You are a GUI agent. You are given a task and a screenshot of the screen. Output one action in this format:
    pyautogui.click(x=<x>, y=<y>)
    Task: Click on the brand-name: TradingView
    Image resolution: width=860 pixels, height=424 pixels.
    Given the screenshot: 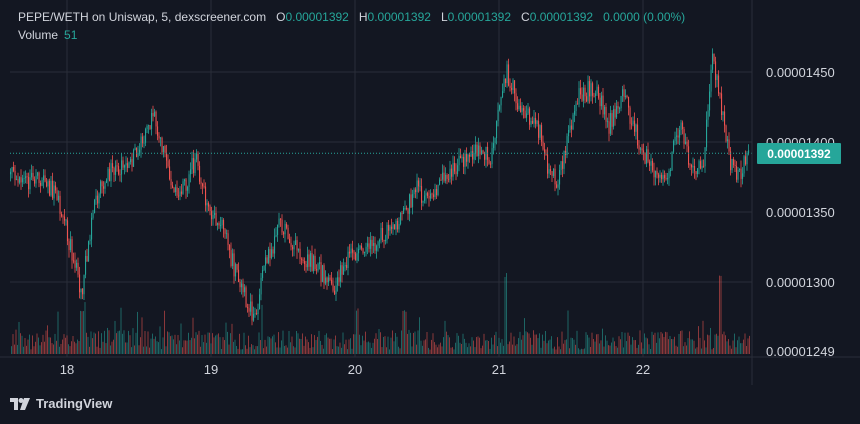 What is the action you would take?
    pyautogui.click(x=74, y=403)
    